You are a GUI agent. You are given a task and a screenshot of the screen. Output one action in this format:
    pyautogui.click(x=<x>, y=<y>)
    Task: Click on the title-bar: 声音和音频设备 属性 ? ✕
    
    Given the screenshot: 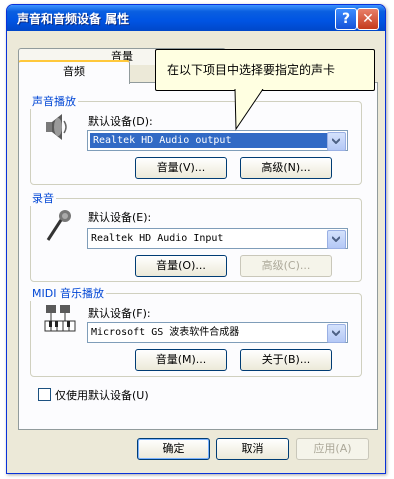 What is the action you would take?
    pyautogui.click(x=196, y=18)
    